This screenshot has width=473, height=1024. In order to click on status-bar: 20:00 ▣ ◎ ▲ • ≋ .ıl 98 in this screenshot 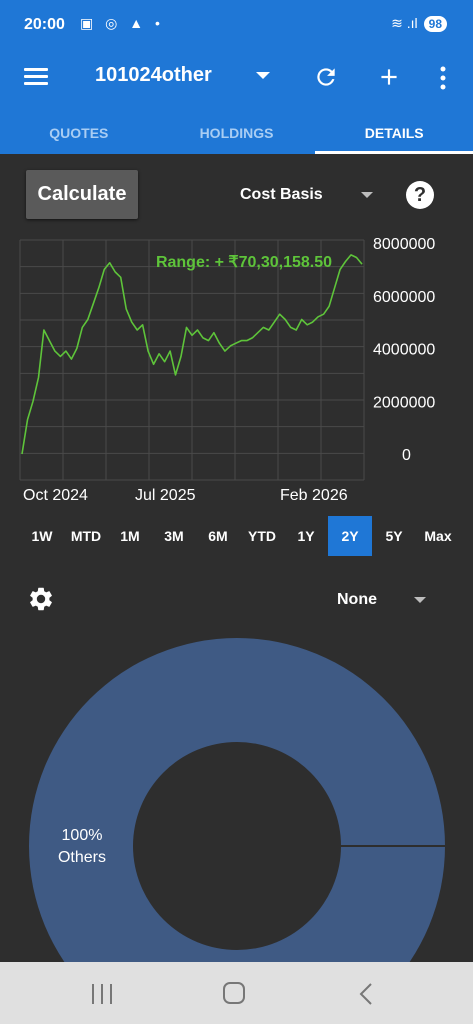, I will do `click(236, 25)`.